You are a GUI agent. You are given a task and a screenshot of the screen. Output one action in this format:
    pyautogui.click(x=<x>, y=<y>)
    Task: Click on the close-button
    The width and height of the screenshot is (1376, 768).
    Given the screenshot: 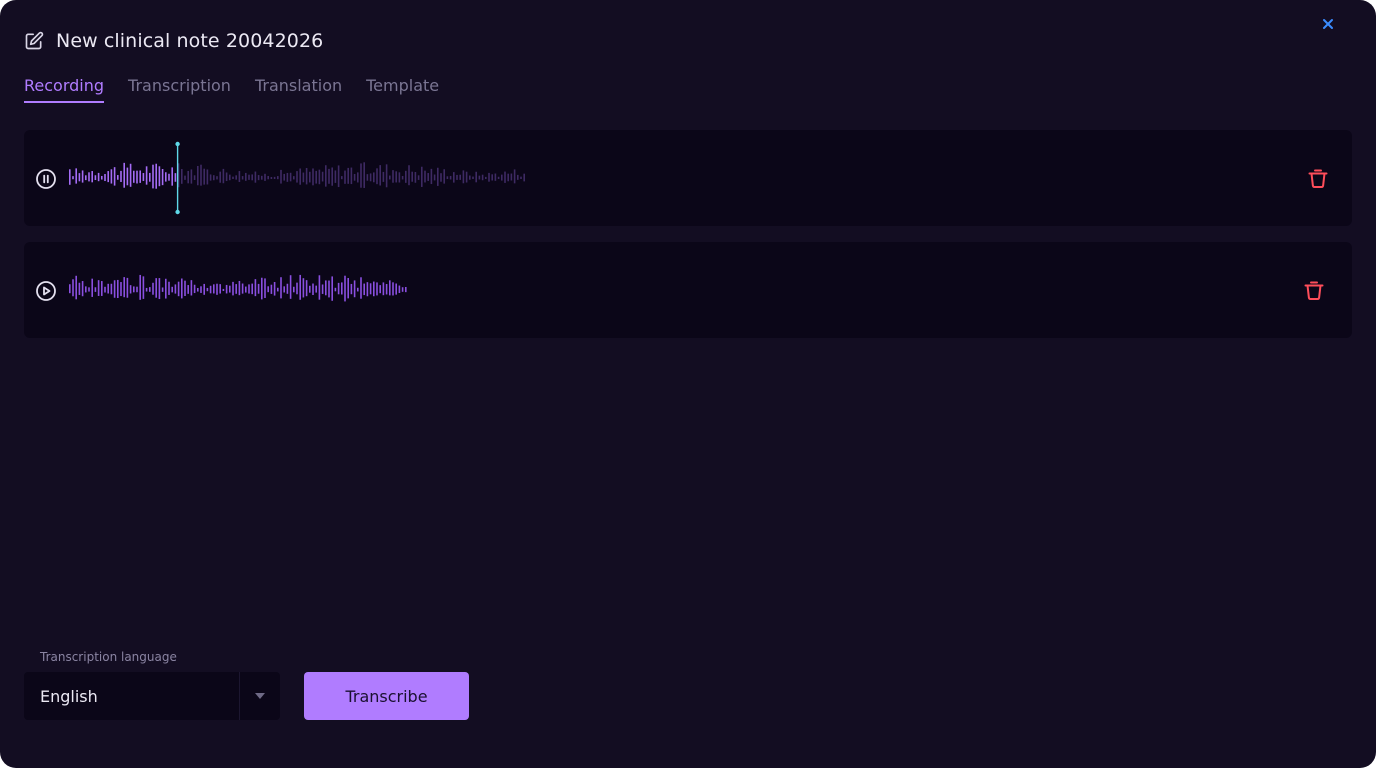 What is the action you would take?
    pyautogui.click(x=1328, y=24)
    